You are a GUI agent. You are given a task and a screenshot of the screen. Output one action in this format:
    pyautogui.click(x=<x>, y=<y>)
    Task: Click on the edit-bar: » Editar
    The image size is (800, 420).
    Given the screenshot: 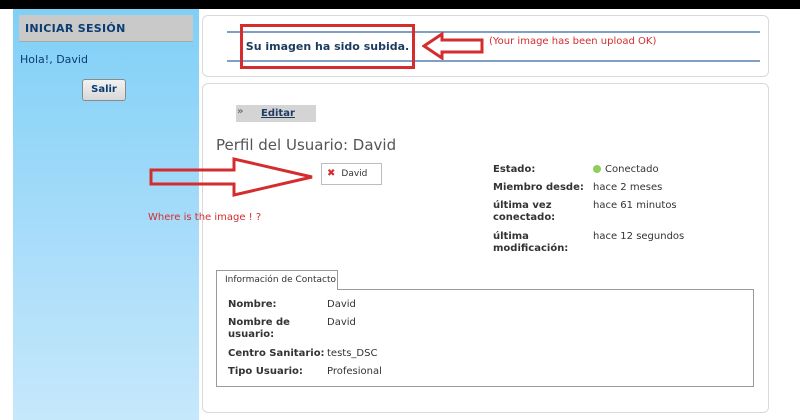 What is the action you would take?
    pyautogui.click(x=276, y=113)
    